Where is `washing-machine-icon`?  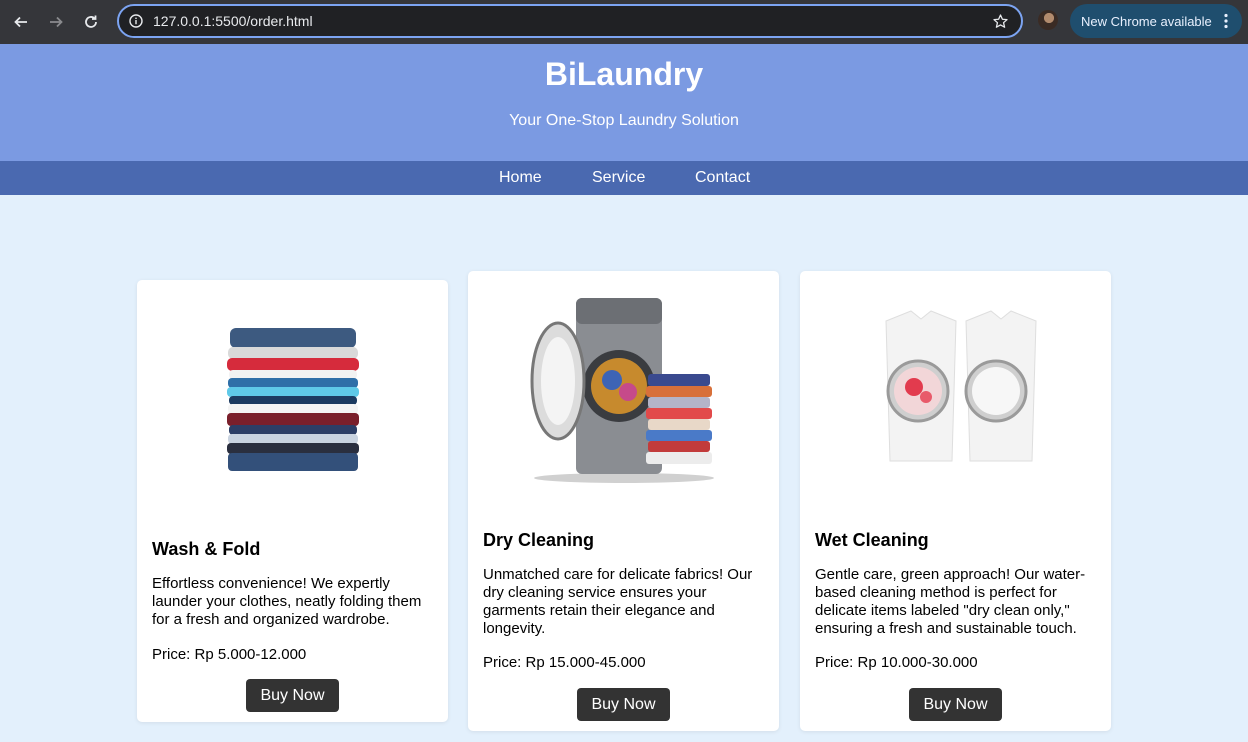 washing-machine-icon is located at coordinates (622, 390).